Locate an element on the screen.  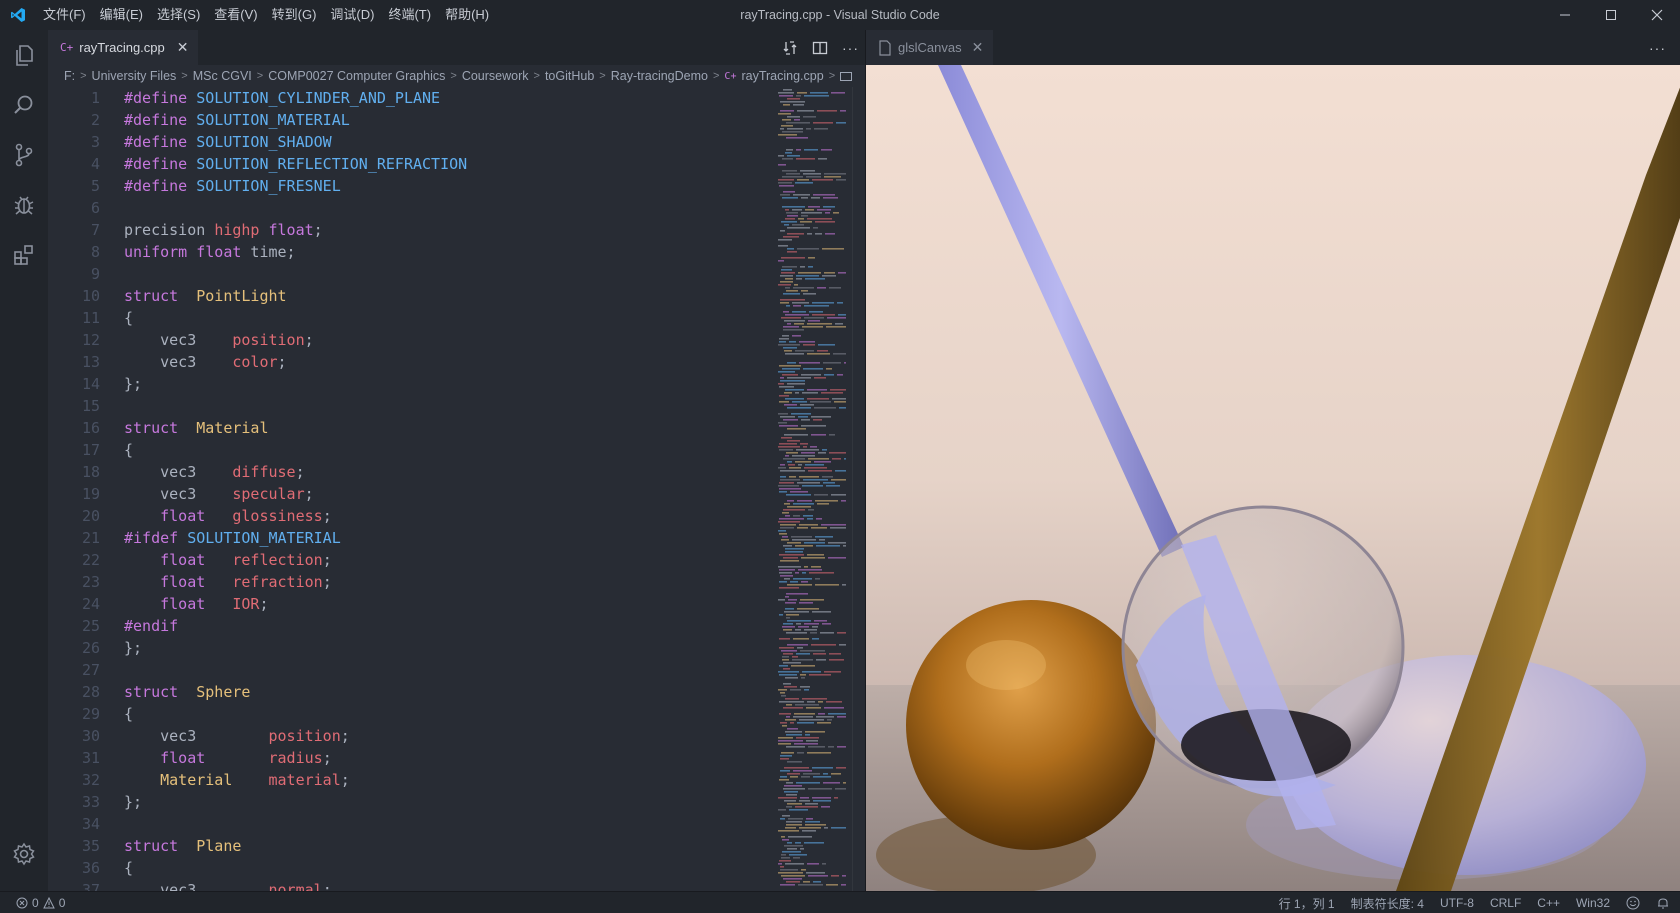
split-editor-icon is located at coordinates (820, 48).